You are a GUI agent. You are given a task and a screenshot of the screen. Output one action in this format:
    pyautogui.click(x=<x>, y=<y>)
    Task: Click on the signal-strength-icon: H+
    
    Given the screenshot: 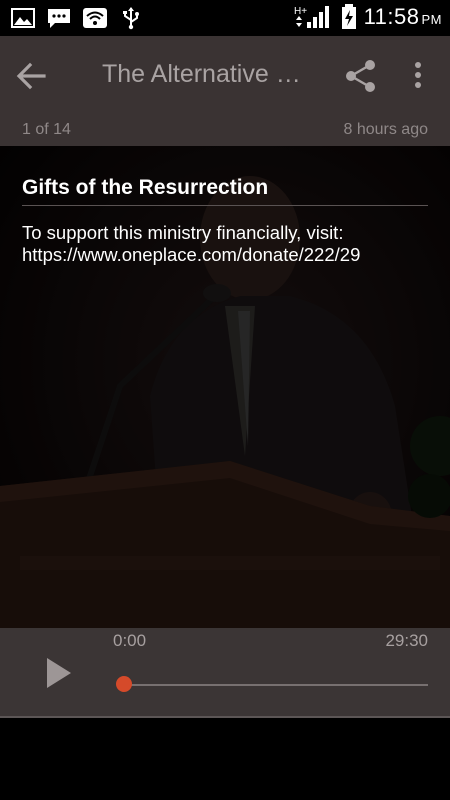 What is the action you would take?
    pyautogui.click(x=311, y=17)
    